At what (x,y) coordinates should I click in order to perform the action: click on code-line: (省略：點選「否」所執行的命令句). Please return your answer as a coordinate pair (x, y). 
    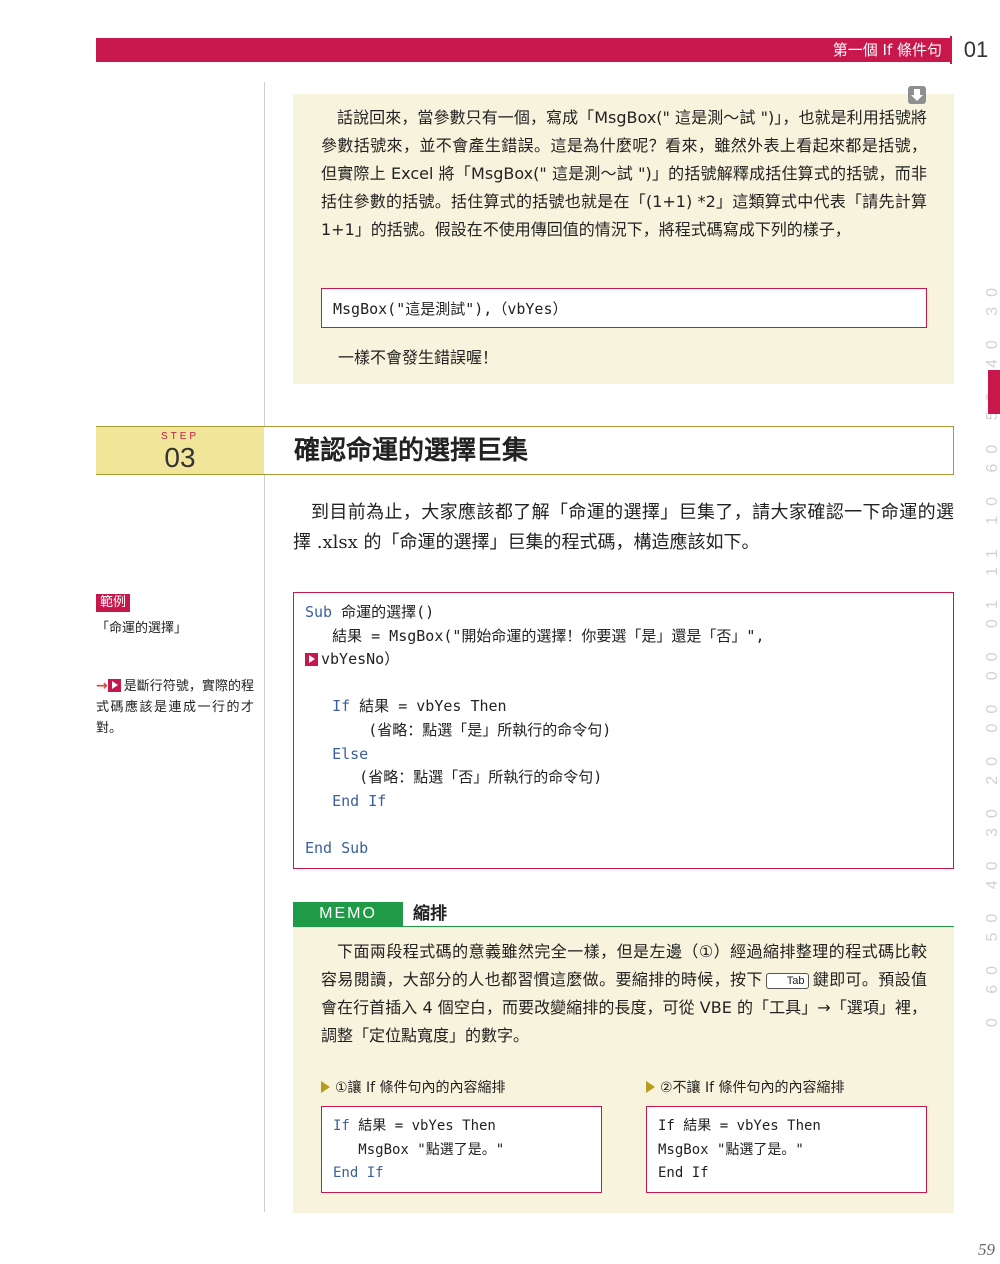
    Looking at the image, I should click on (623, 778).